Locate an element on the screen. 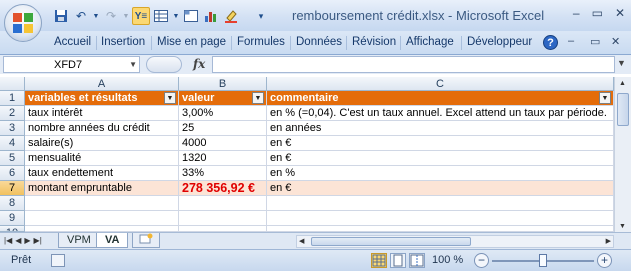 This screenshot has height=271, width=631. undo-dropdown-icon: ▼ is located at coordinates (96, 16).